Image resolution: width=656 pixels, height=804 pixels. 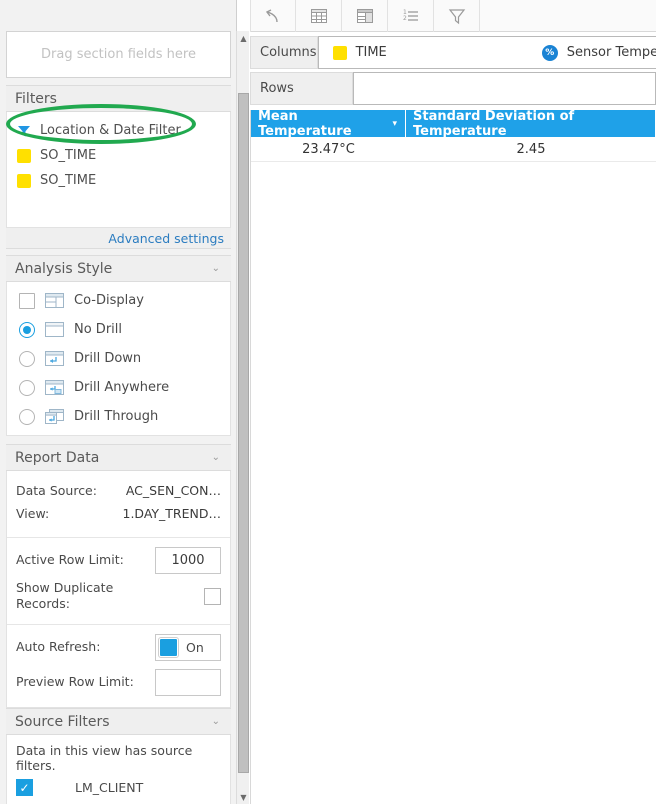 What do you see at coordinates (109, 300) in the screenshot?
I see `option-label: Co-Display` at bounding box center [109, 300].